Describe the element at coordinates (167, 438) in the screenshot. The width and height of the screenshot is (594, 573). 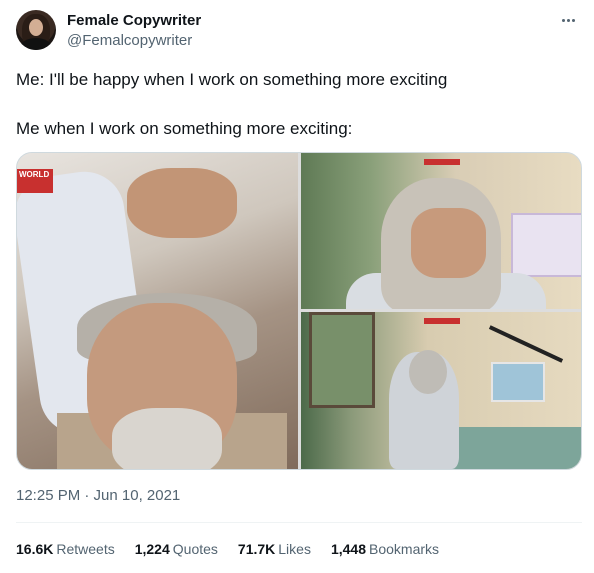
I see `image-beard` at that location.